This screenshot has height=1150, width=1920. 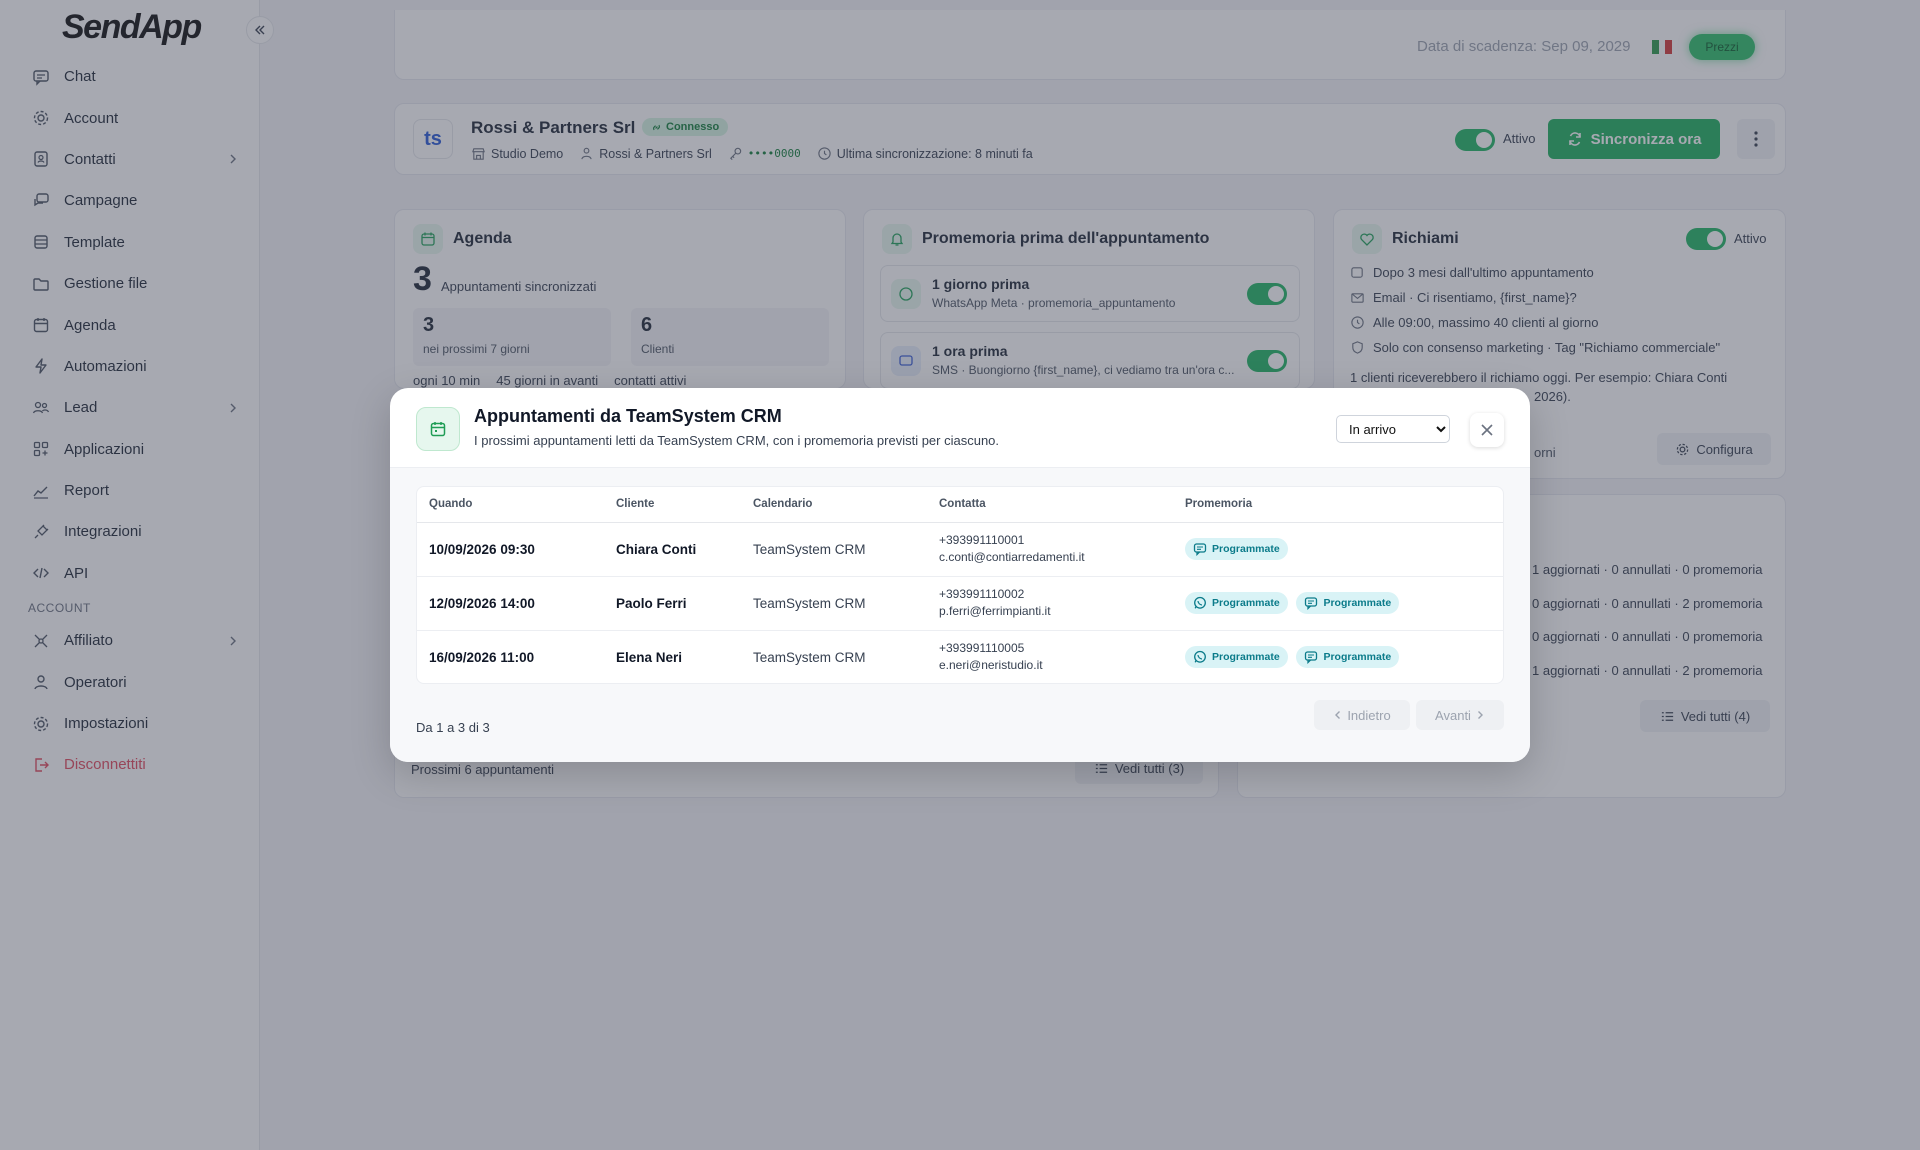 I want to click on modal-close-button, so click(x=1487, y=430).